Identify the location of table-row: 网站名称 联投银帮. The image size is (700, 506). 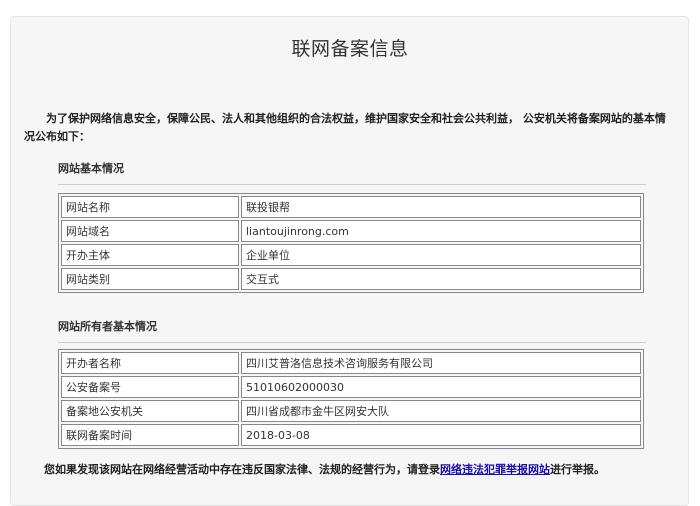
(351, 207).